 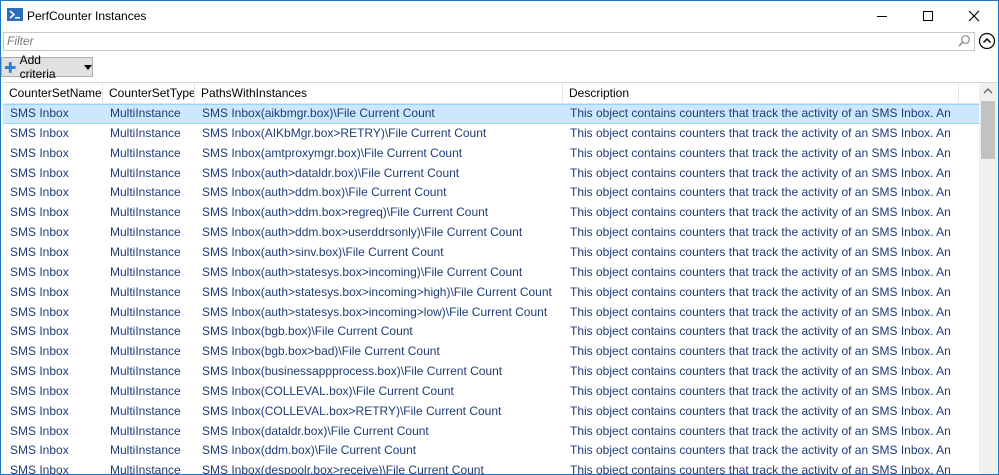 What do you see at coordinates (988, 91) in the screenshot?
I see `scroll-up-icon` at bounding box center [988, 91].